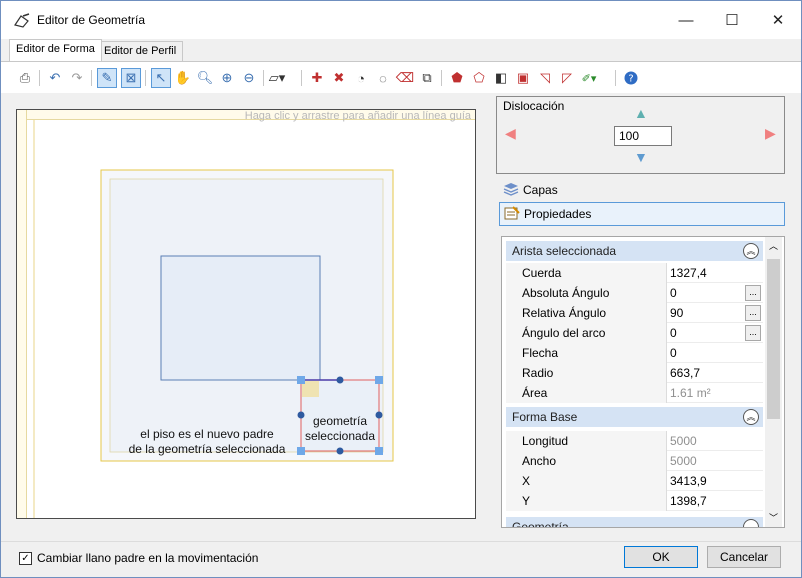 This screenshot has height=578, width=802. Describe the element at coordinates (688, 273) in the screenshot. I see `property-value: 1327,4` at that location.